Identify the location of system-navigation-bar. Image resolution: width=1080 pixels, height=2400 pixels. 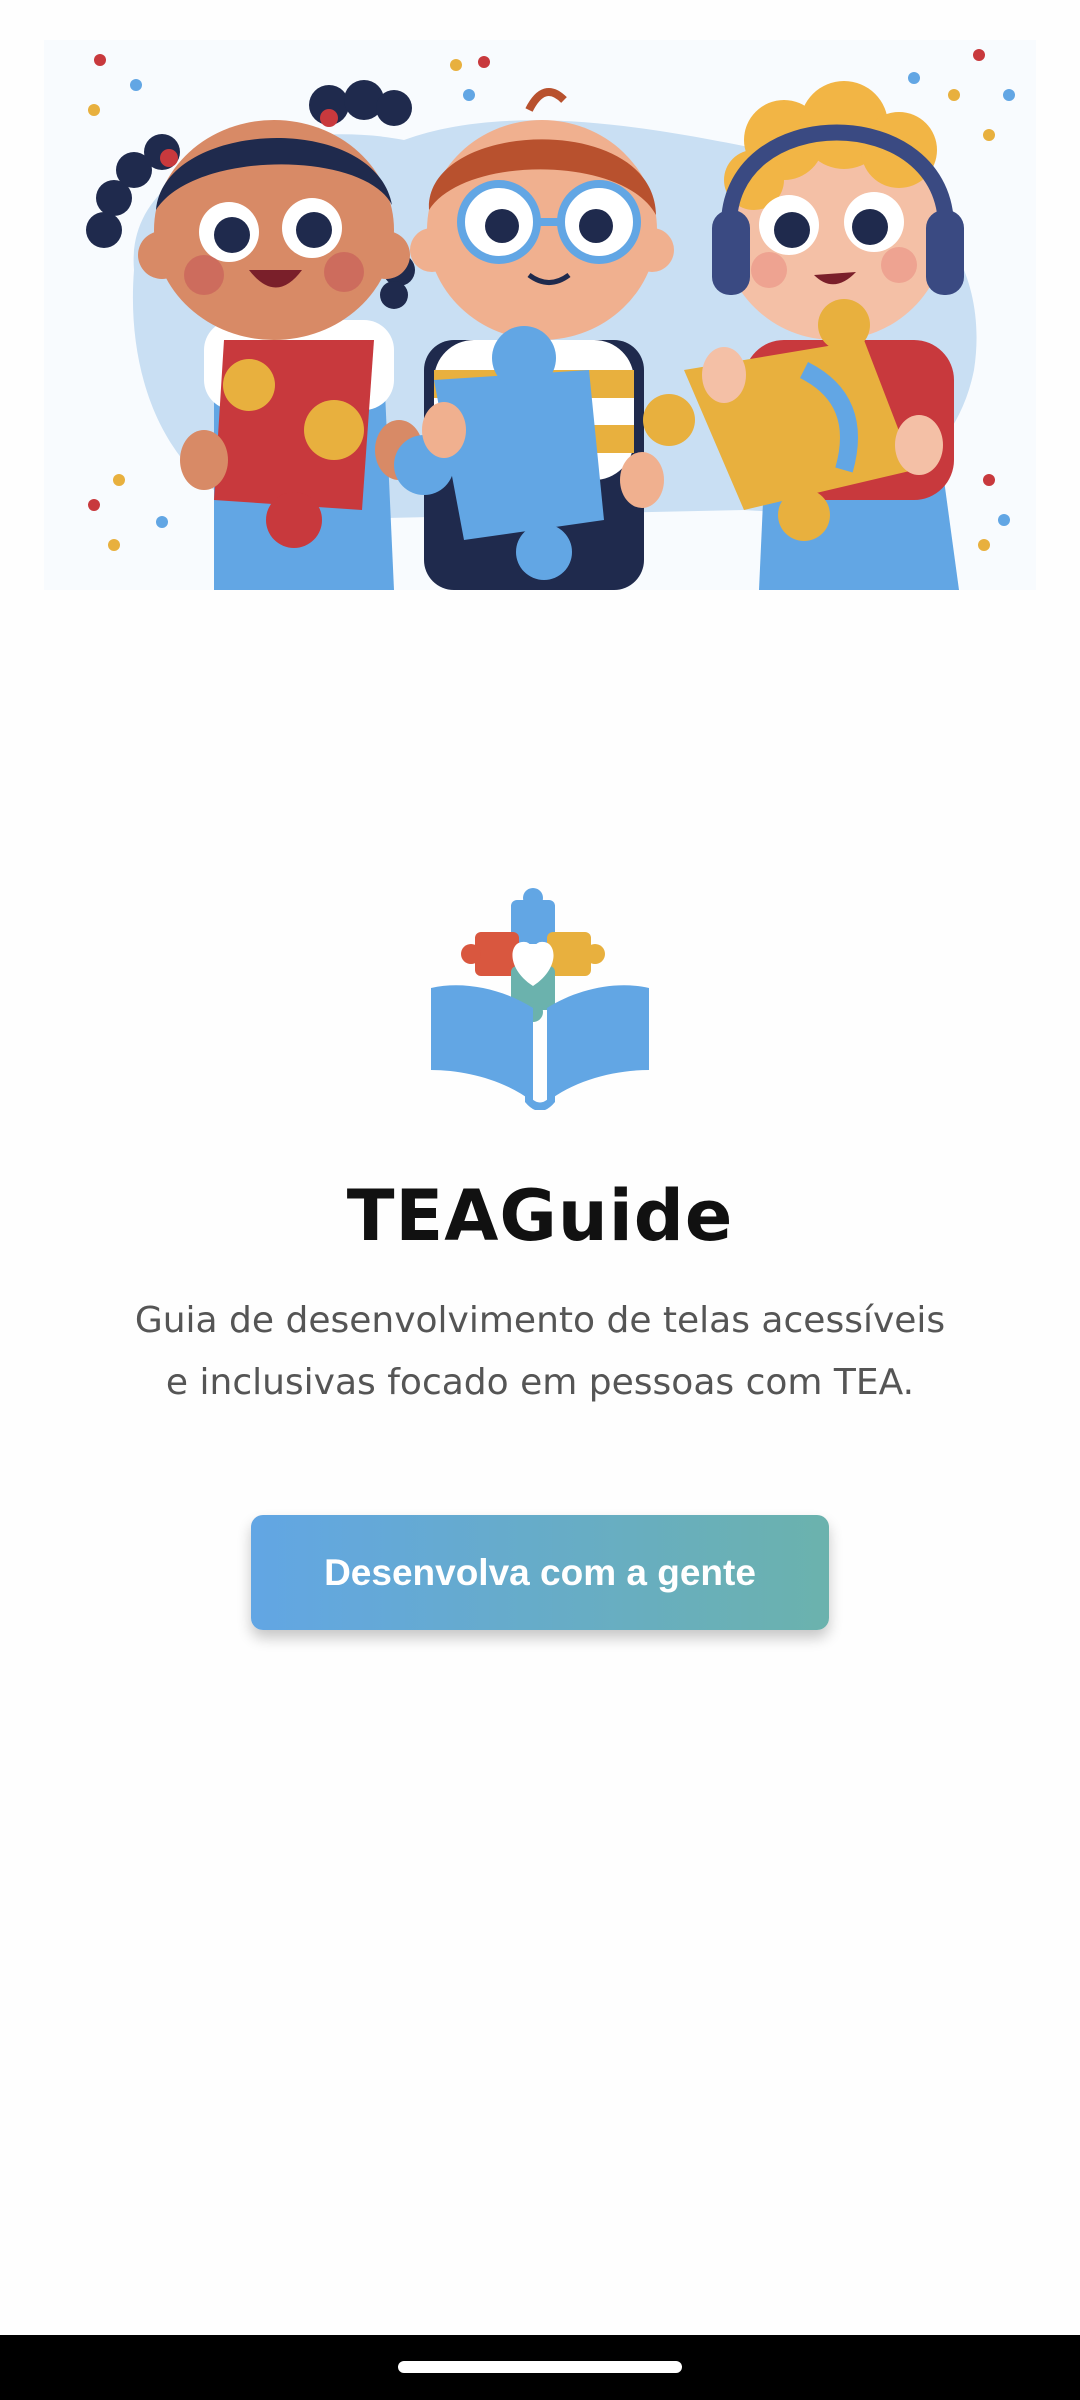
(540, 2367).